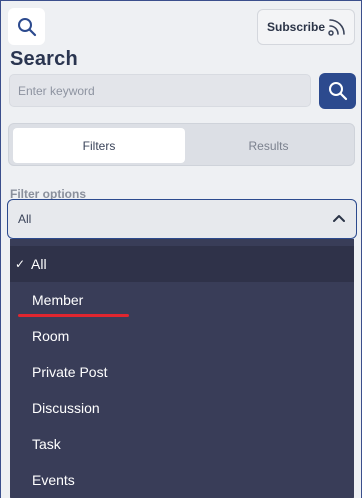 The width and height of the screenshot is (362, 498). I want to click on subscribe-label: Subscribe, so click(296, 27).